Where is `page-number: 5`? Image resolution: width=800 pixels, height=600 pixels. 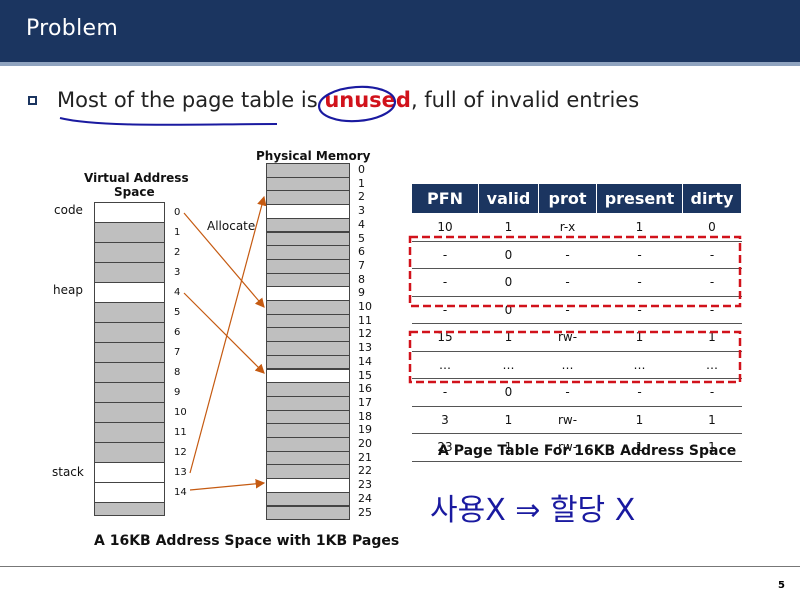
page-number: 5 is located at coordinates (781, 585).